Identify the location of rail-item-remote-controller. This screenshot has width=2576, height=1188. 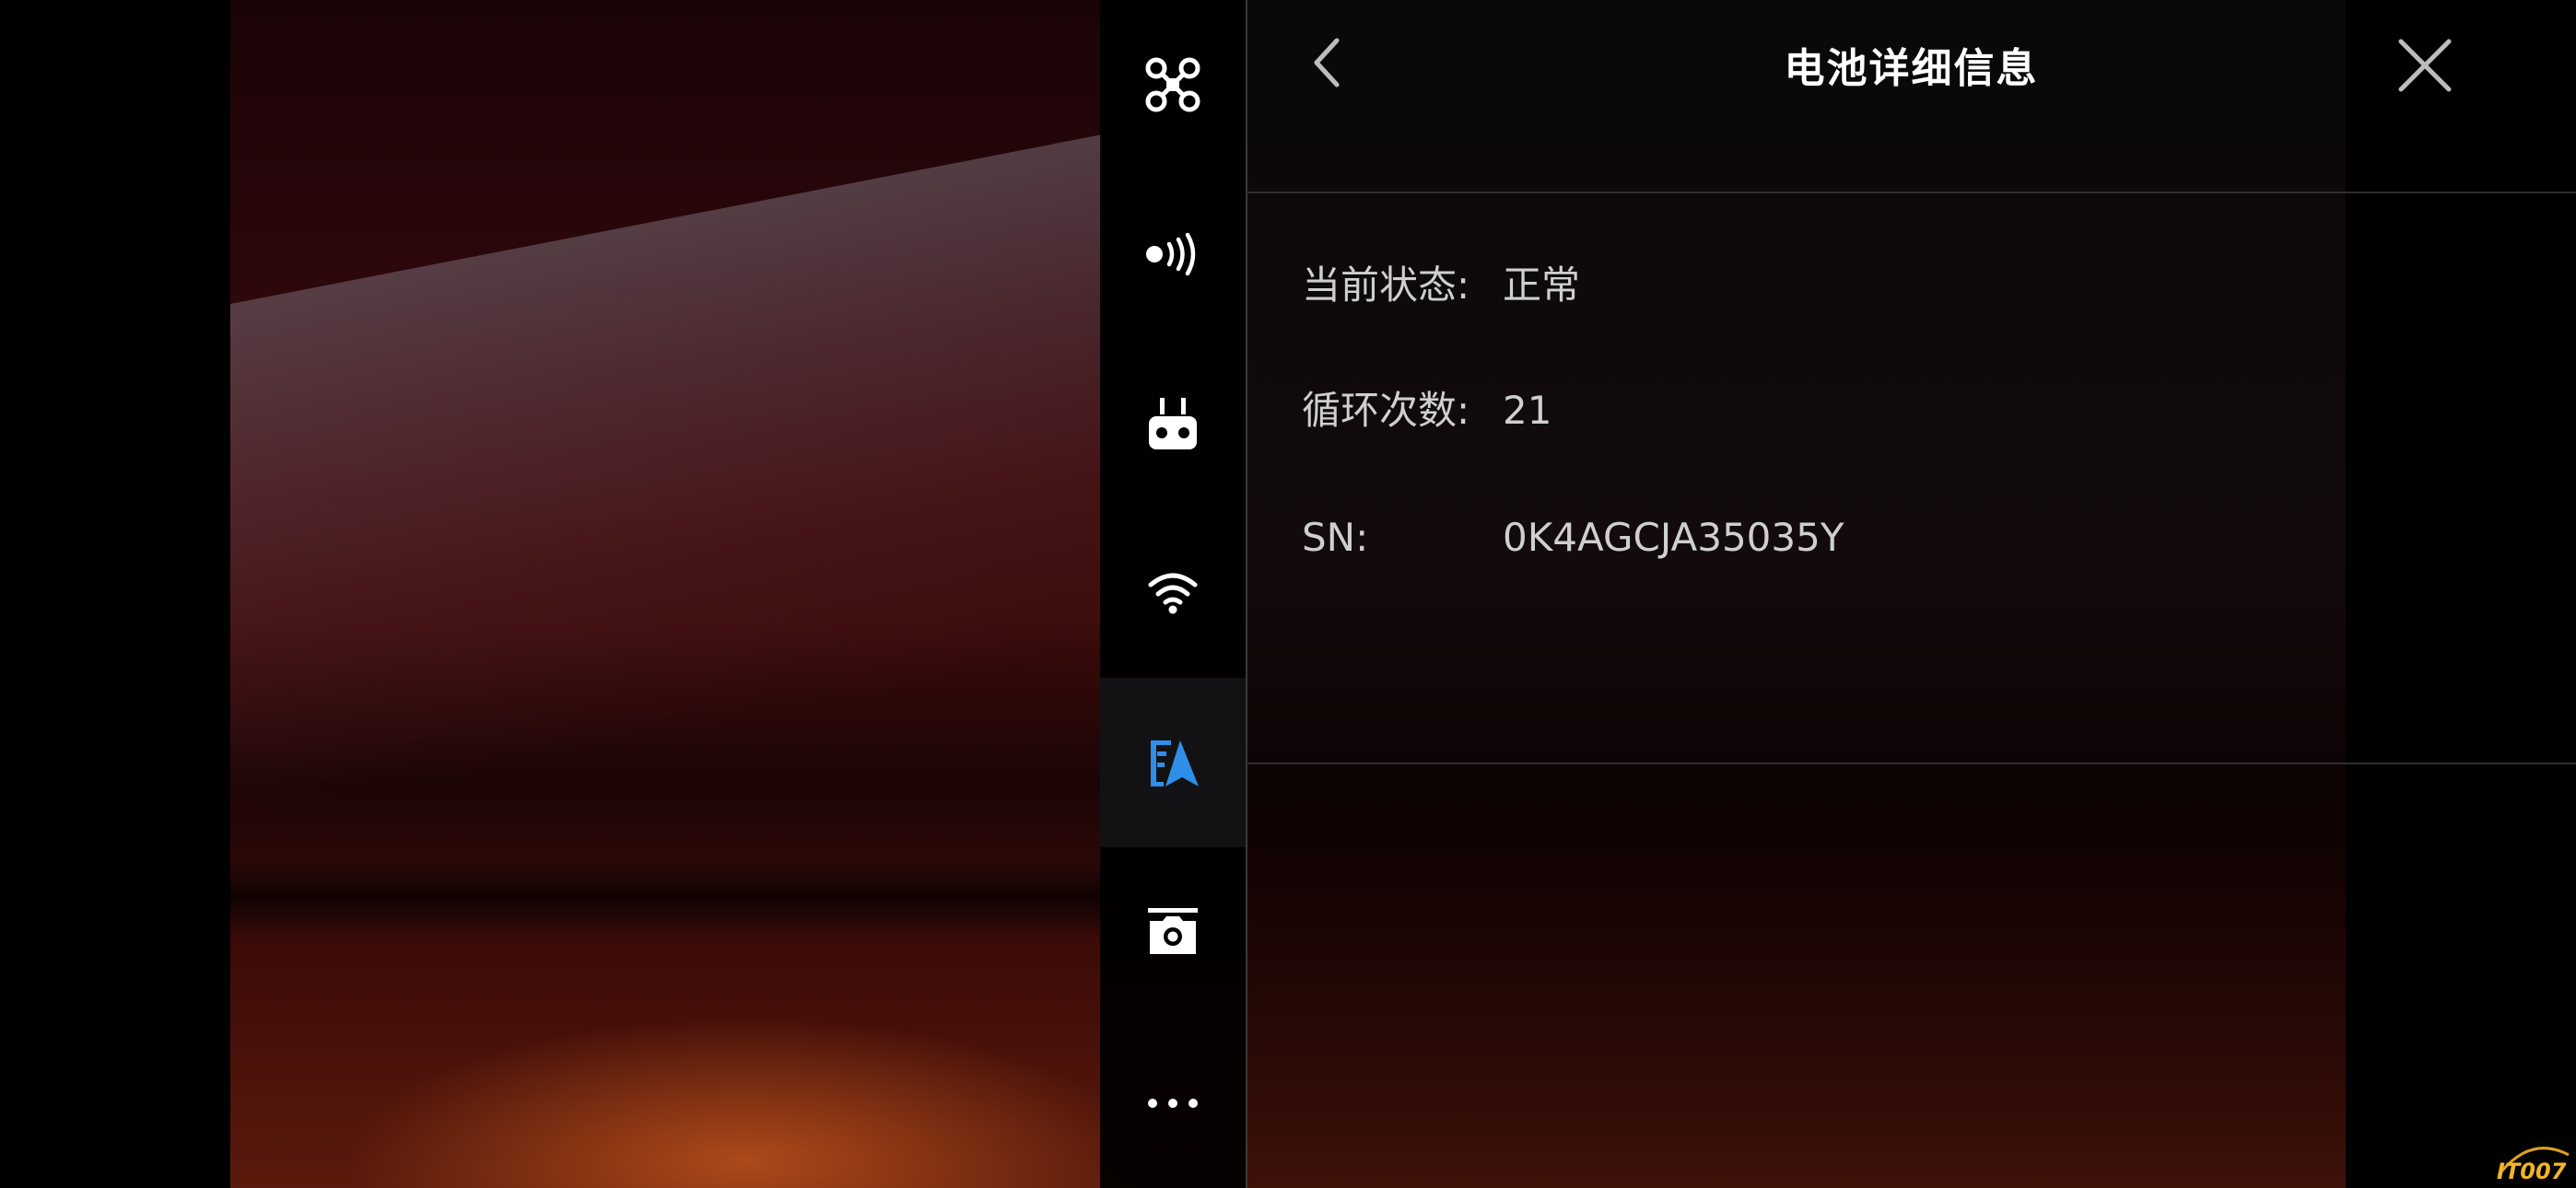
(1173, 423).